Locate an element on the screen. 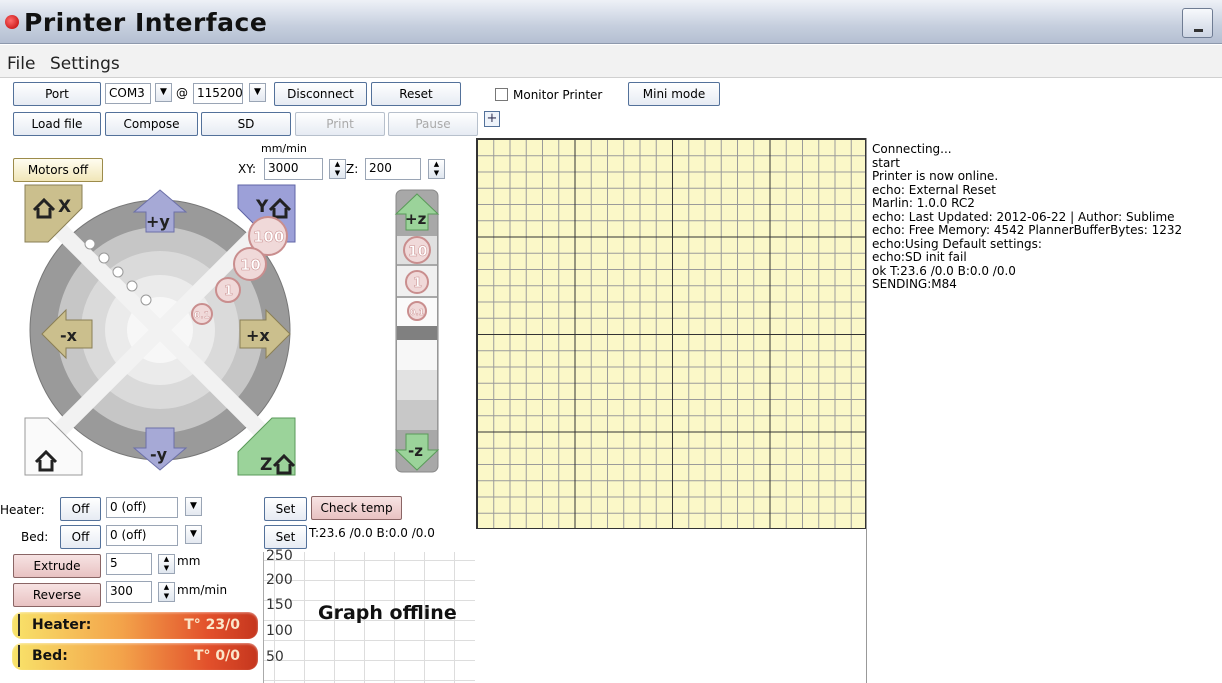  z-step-01-label: 0.1 is located at coordinates (417, 312).